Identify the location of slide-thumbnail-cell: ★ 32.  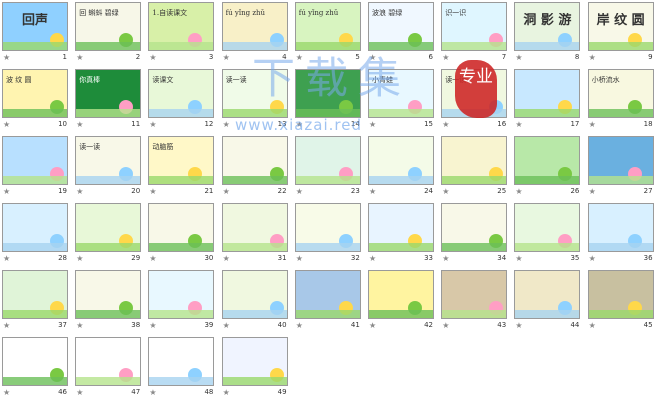
(329, 234).